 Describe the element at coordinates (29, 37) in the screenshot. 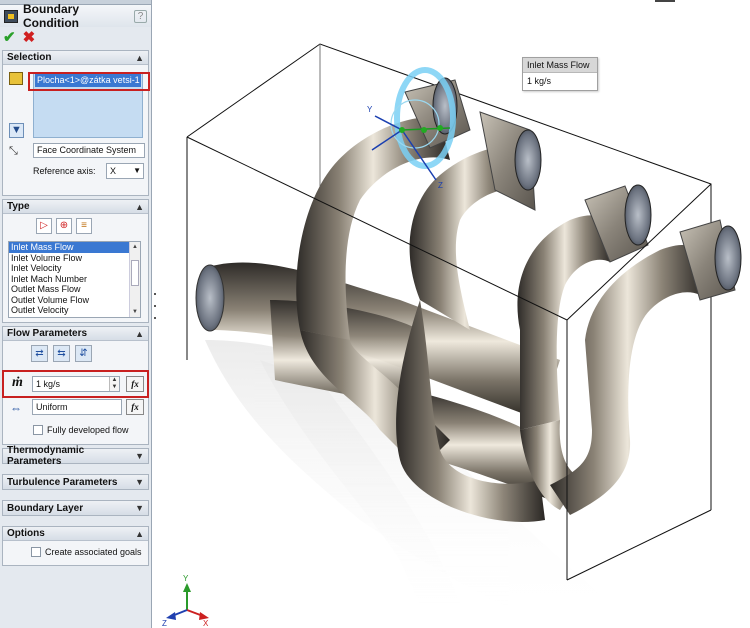

I see `cancel-button: ✖` at that location.